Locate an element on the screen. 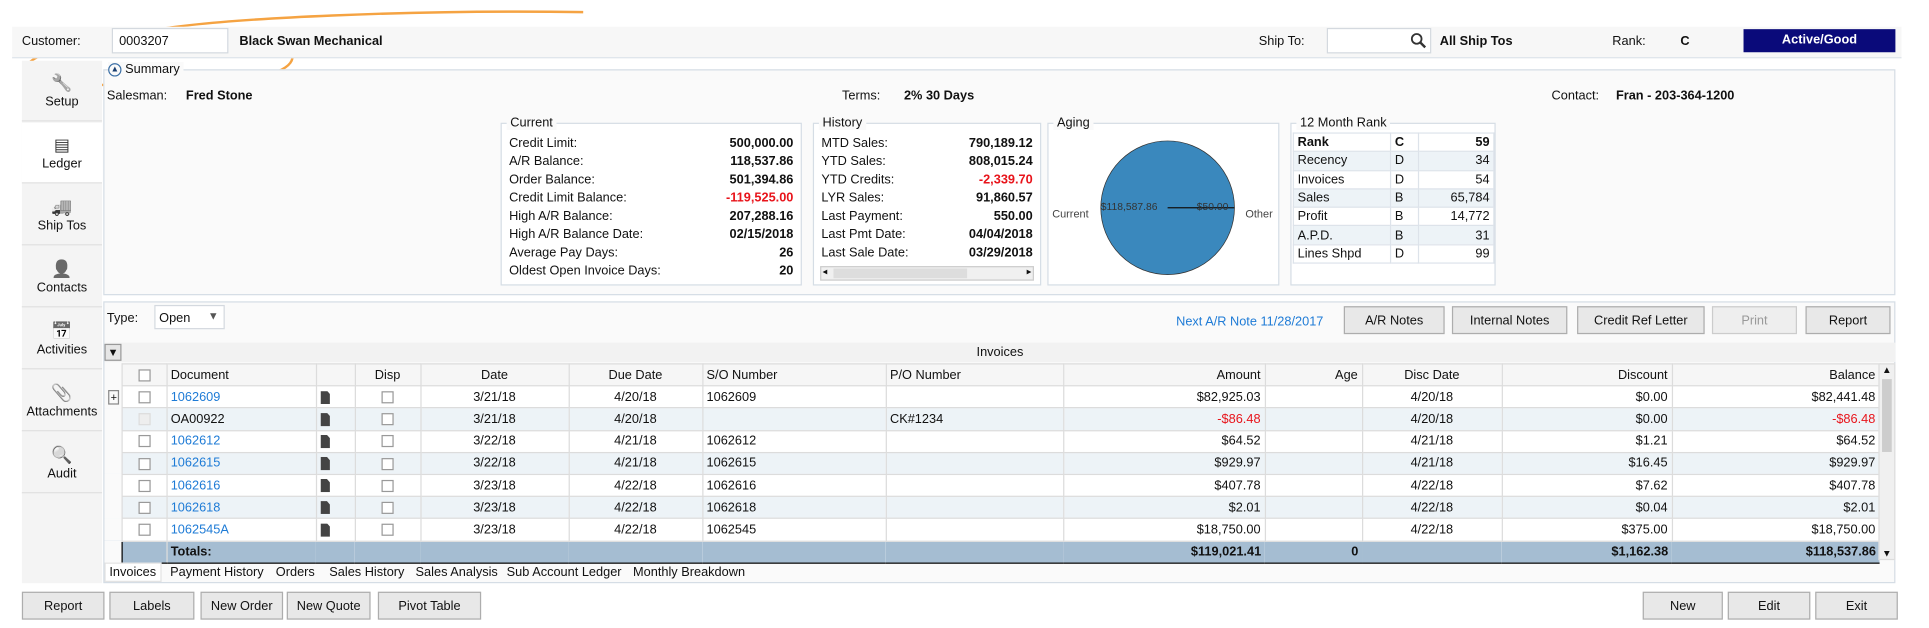 The image size is (1929, 628). sidebar-item-ship-tos: 🚚 Ship Tos is located at coordinates (62, 215).